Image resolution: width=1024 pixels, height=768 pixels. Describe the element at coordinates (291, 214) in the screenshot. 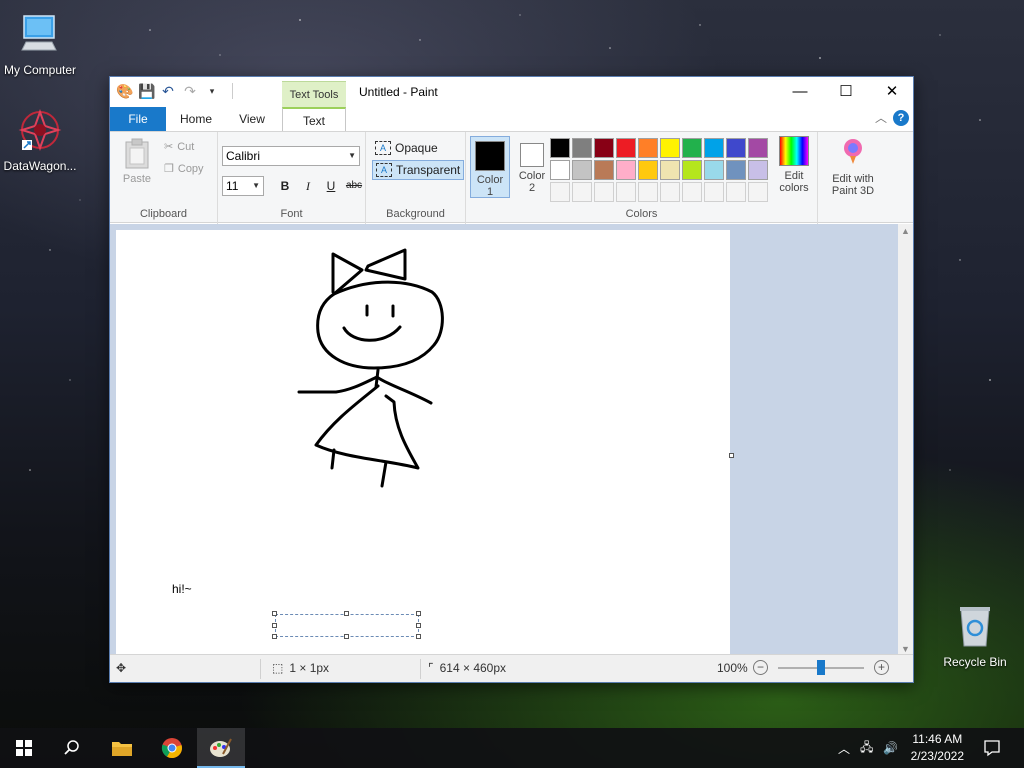

I see `font-group-label: Font` at that location.